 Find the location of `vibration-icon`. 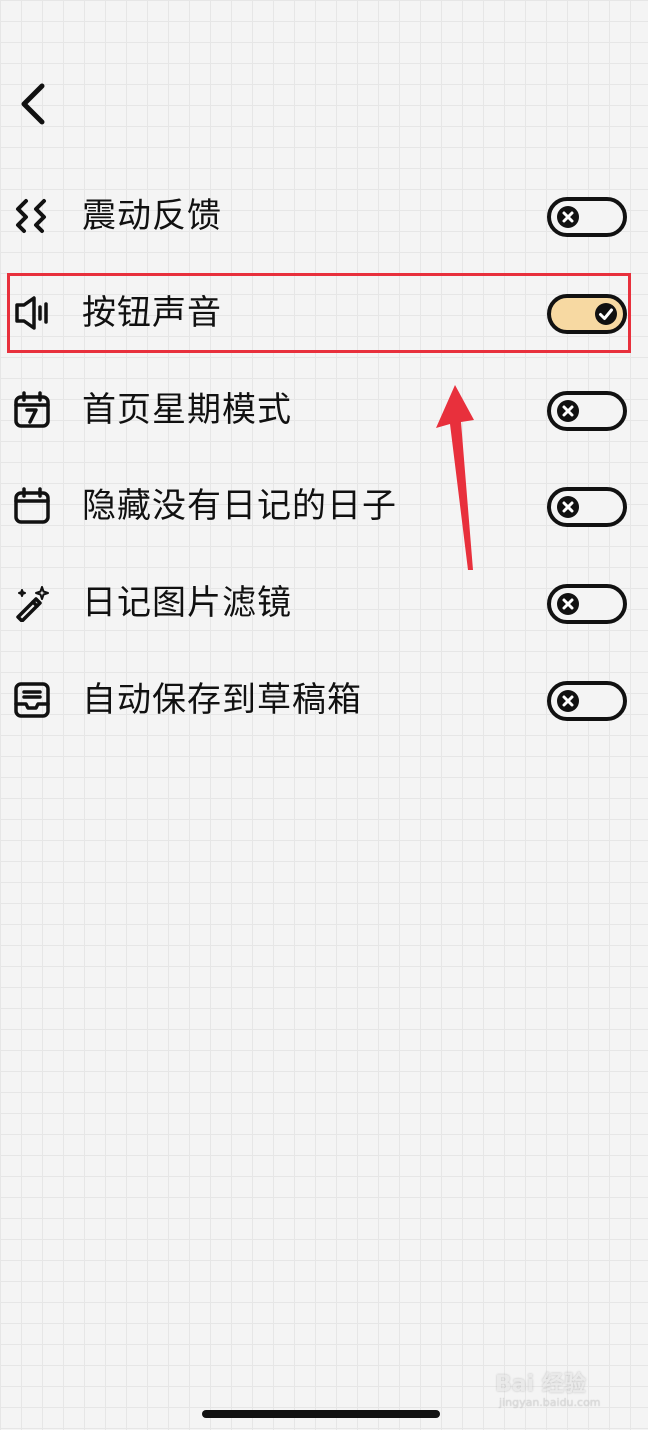

vibration-icon is located at coordinates (31, 216).